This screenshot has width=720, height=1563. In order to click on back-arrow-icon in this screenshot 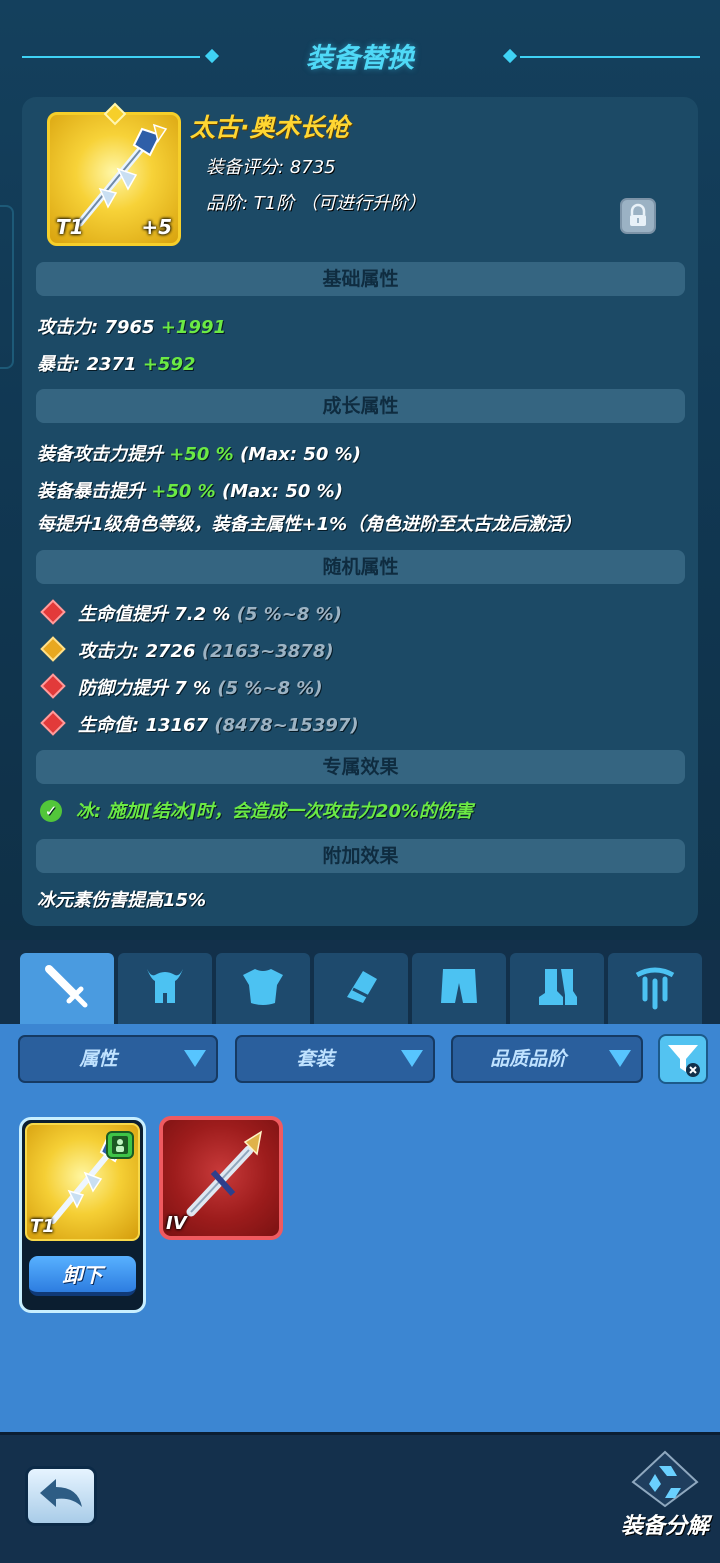, I will do `click(61, 1493)`.